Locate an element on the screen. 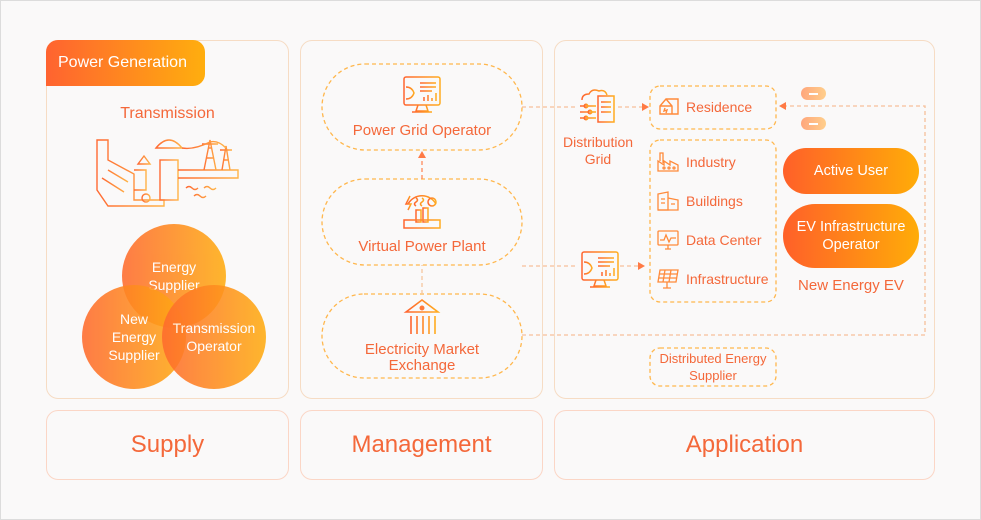  distribution-grid-label: Distribution Grid is located at coordinates (598, 150).